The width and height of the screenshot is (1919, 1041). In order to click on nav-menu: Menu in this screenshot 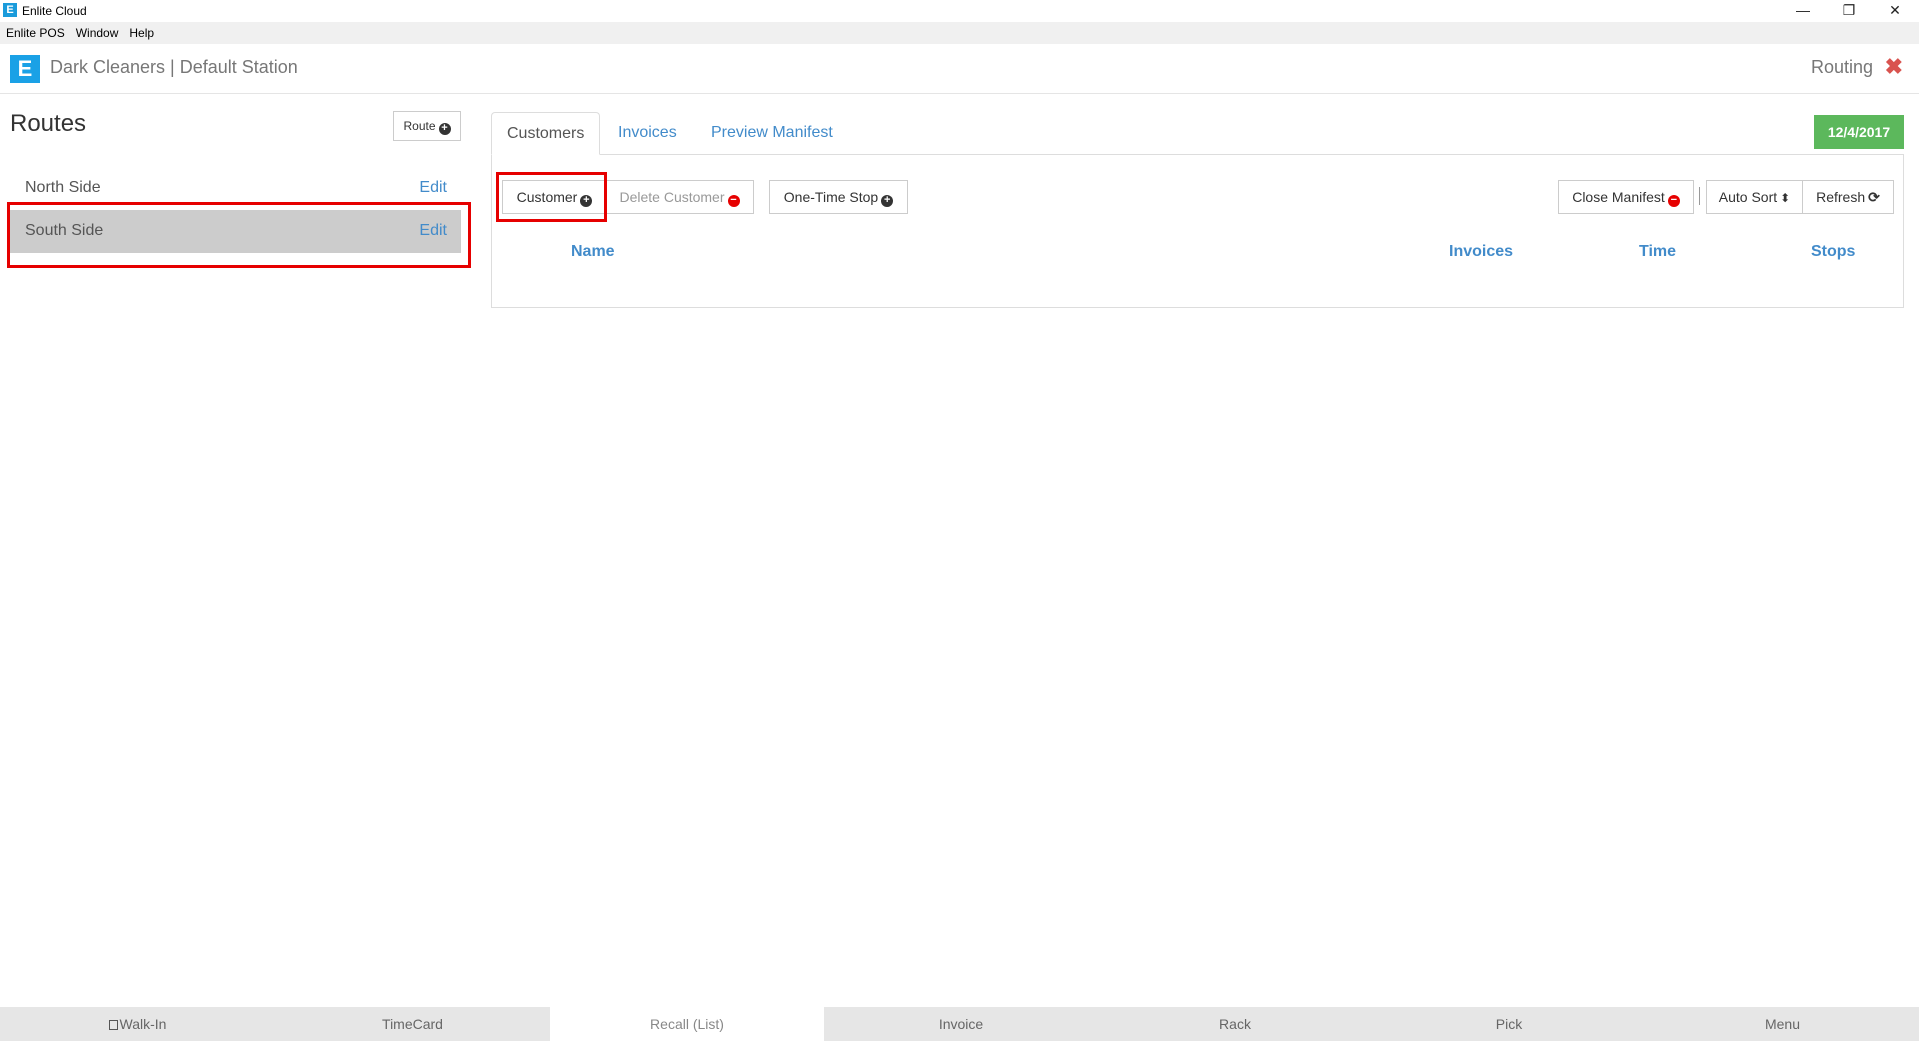, I will do `click(1782, 1024)`.